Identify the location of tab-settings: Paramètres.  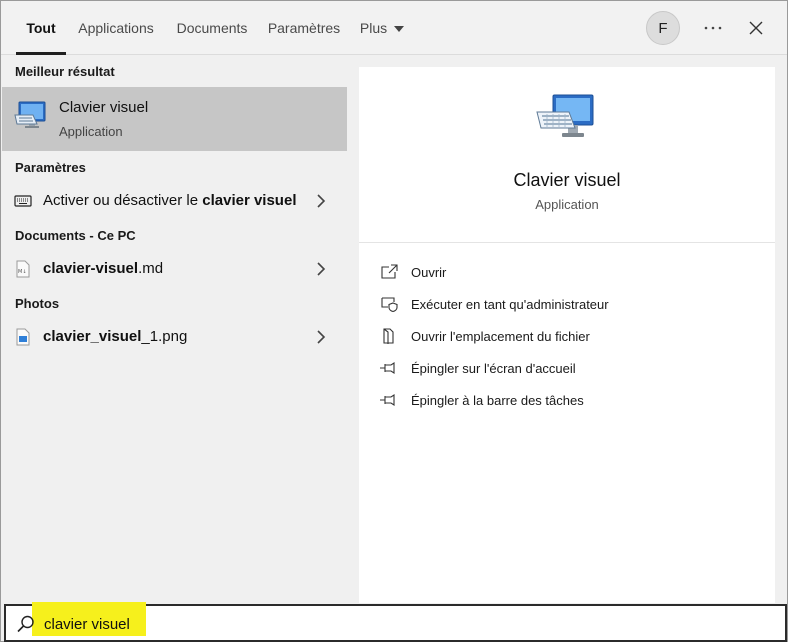
(304, 28).